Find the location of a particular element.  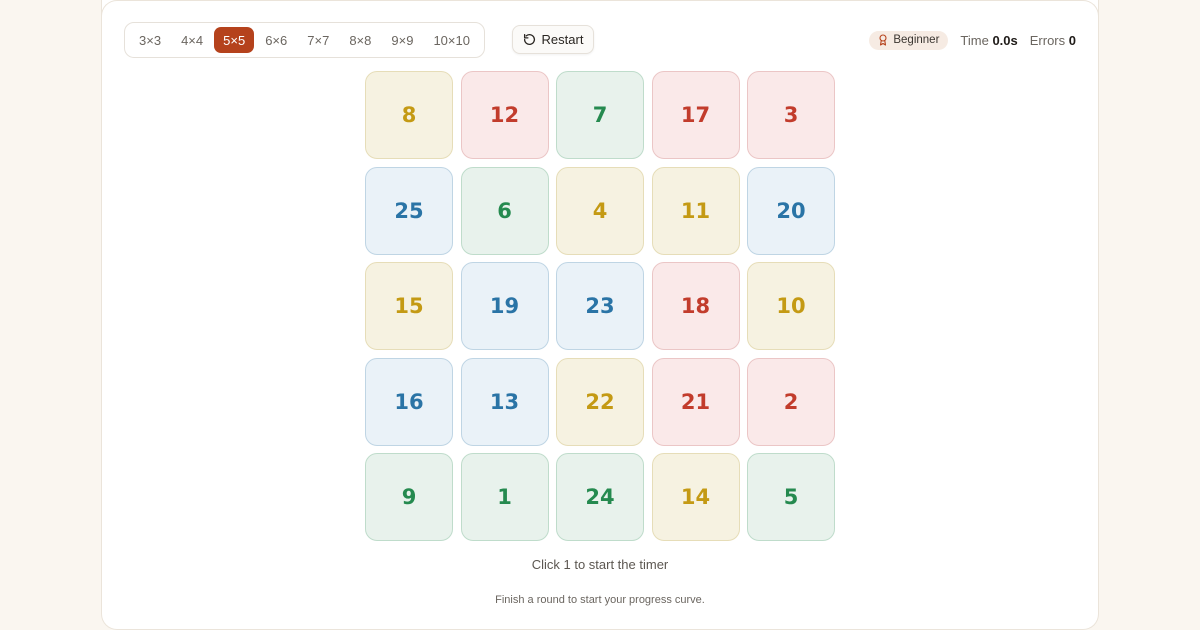

number-tile: 1 is located at coordinates (504, 497).